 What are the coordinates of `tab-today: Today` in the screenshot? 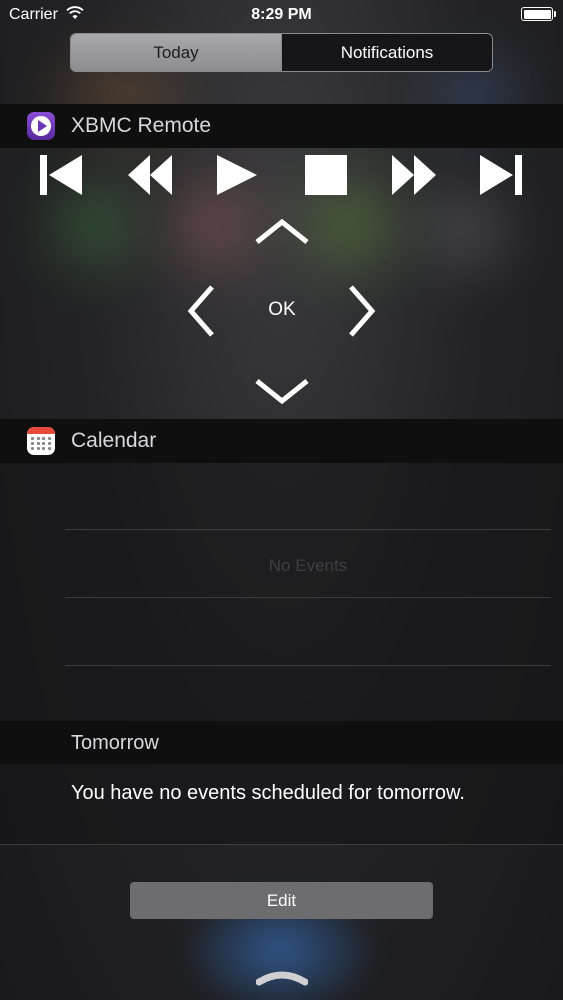 It's located at (176, 52).